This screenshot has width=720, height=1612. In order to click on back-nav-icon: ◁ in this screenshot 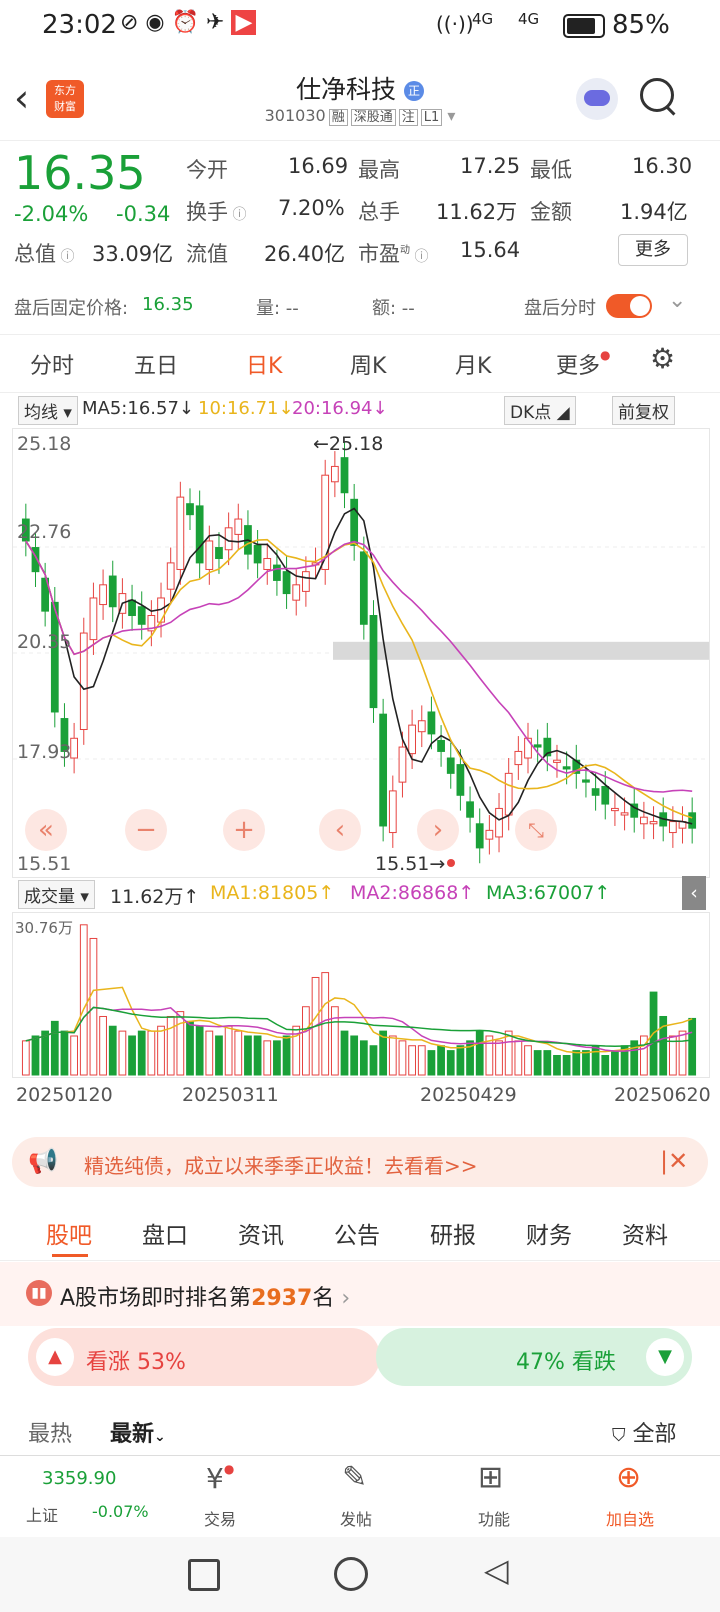, I will do `click(496, 1570)`.